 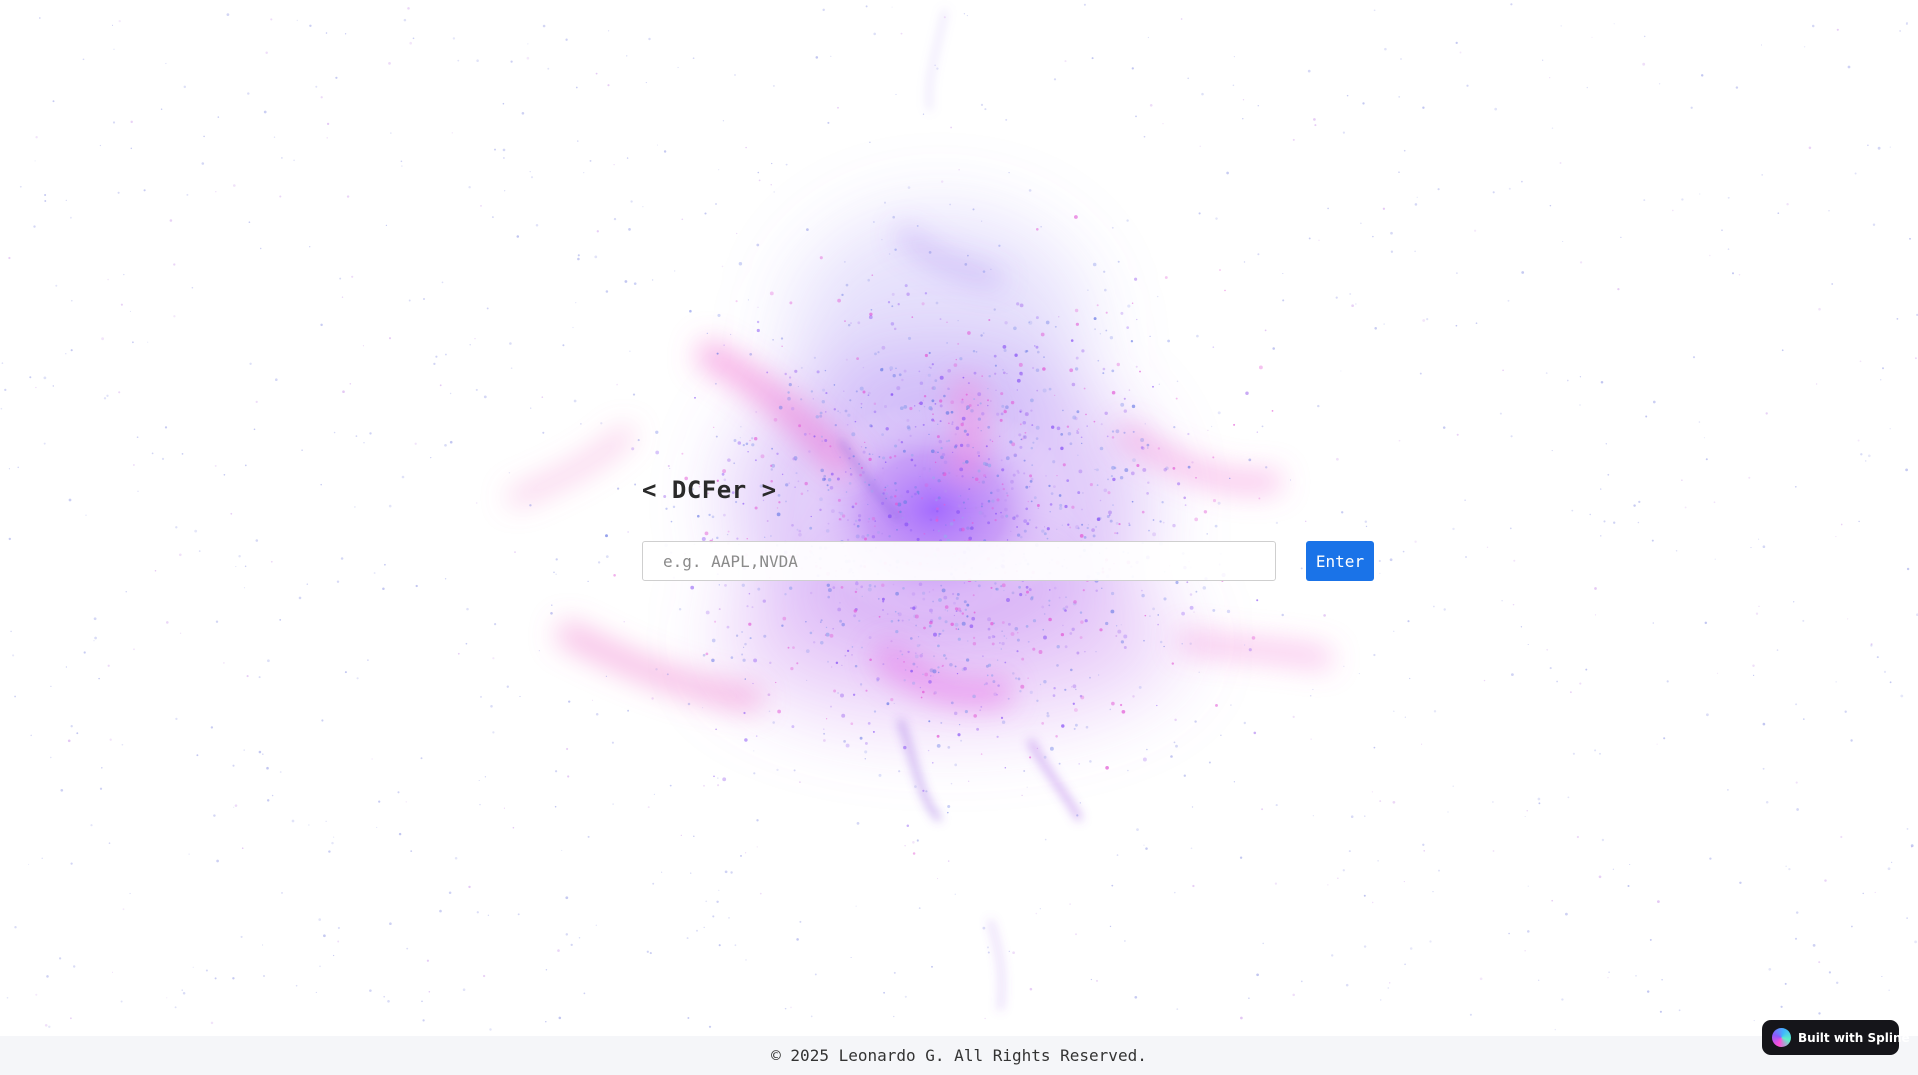 I want to click on copyright-text: © 2025 Leonardo G. All Rights Reserved., so click(x=959, y=1055).